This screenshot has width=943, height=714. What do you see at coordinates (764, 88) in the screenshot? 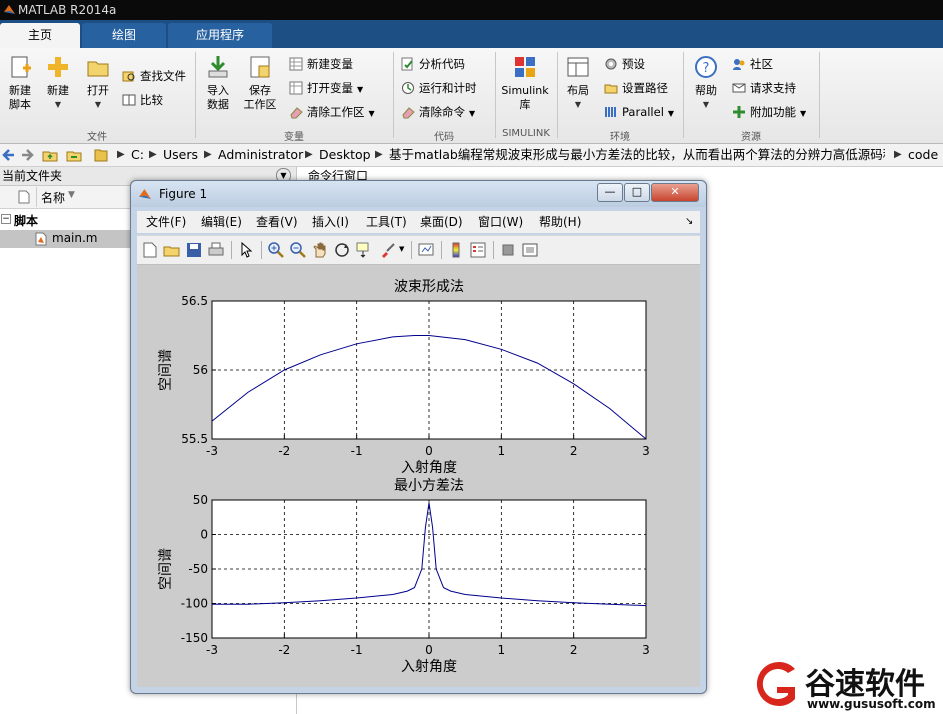
I see `request-support-button: 请求支持` at bounding box center [764, 88].